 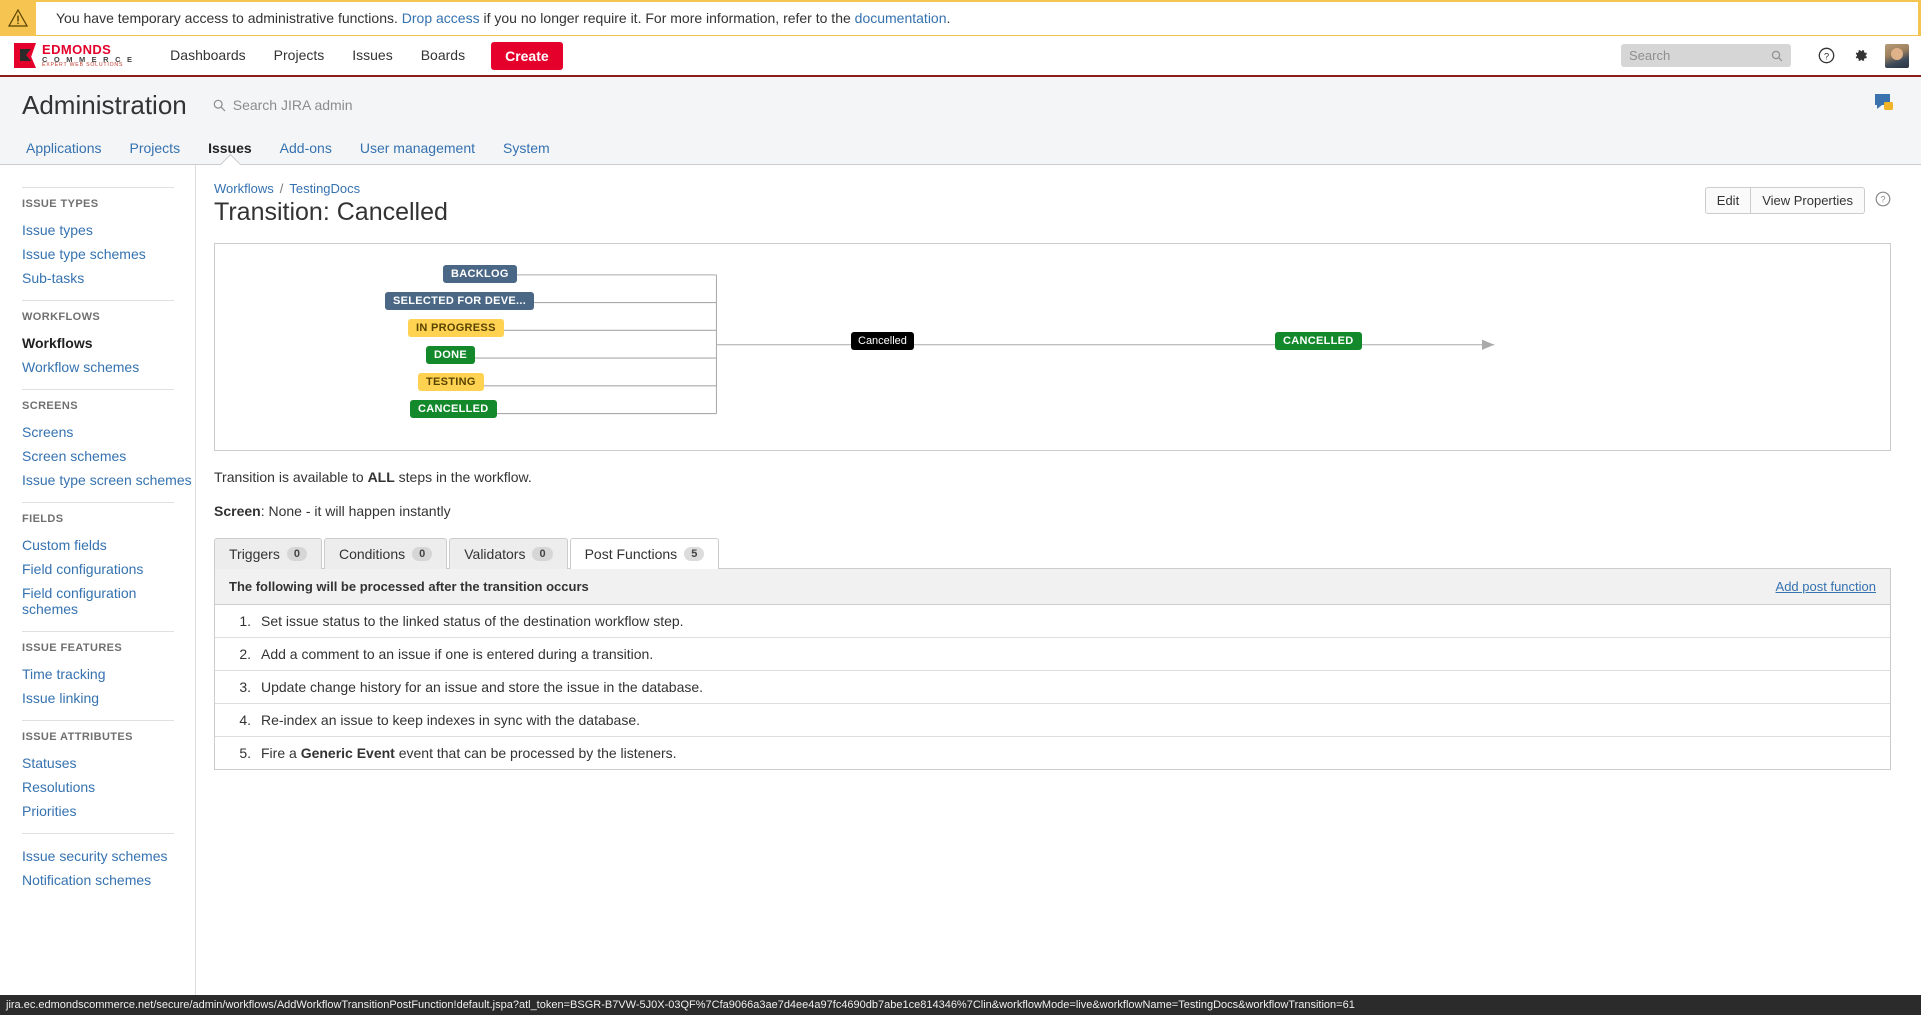 I want to click on sidebar-heading-issue-types: ISSUE TYPES, so click(x=60, y=204).